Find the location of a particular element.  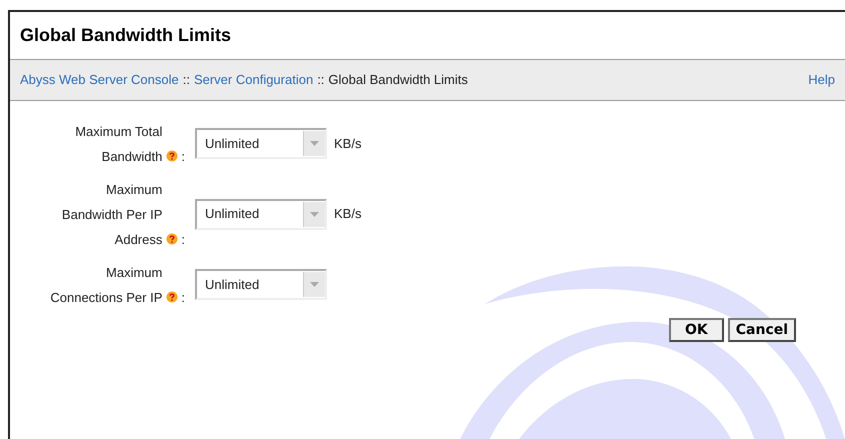

cancel-button: Cancel is located at coordinates (762, 330).